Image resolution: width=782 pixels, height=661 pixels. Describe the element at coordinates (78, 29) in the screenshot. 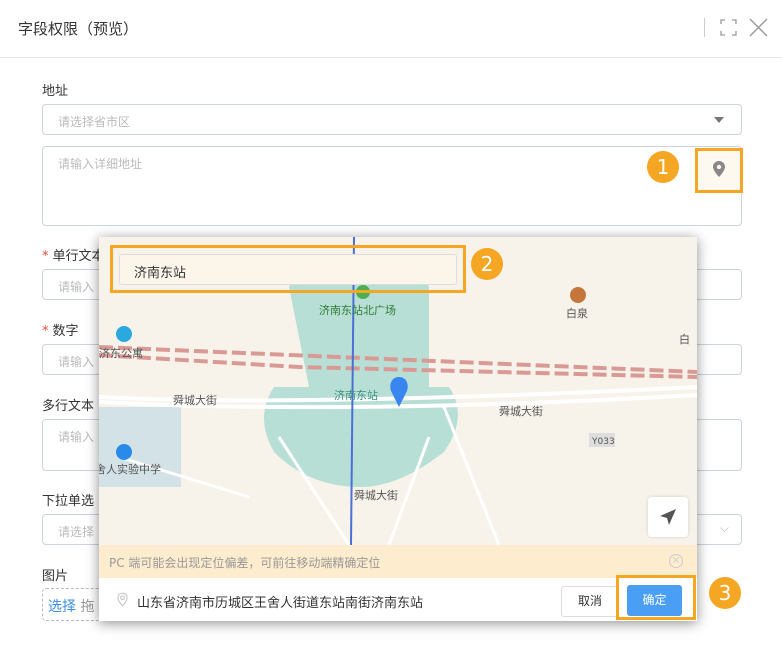

I see `dialog-title: 字段权限（预览）` at that location.